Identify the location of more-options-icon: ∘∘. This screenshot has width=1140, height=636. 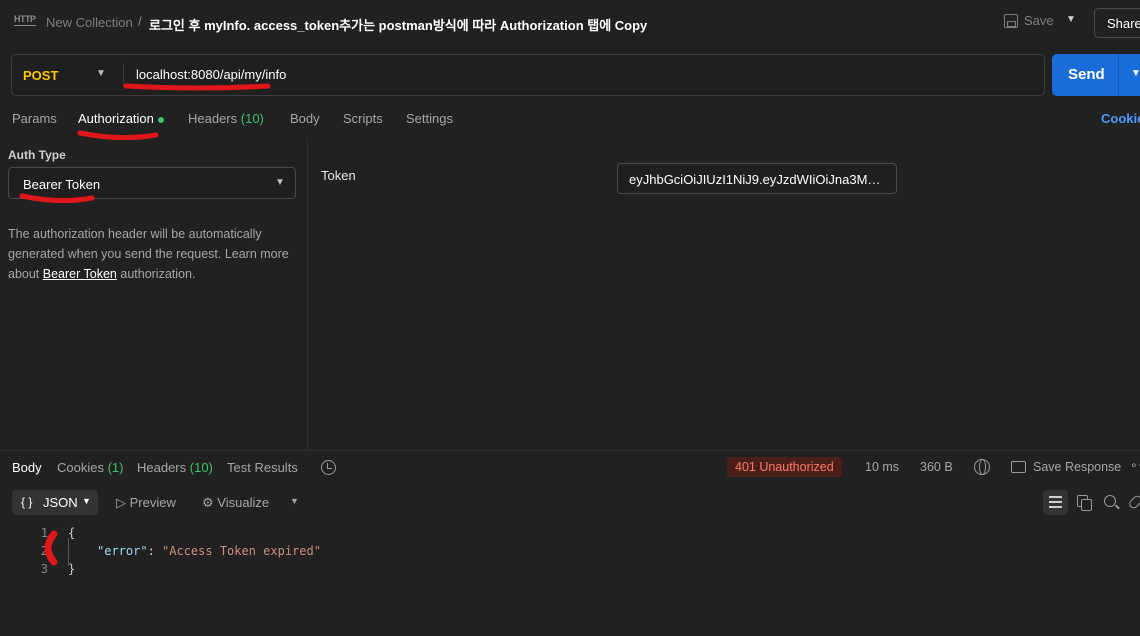
(1135, 465).